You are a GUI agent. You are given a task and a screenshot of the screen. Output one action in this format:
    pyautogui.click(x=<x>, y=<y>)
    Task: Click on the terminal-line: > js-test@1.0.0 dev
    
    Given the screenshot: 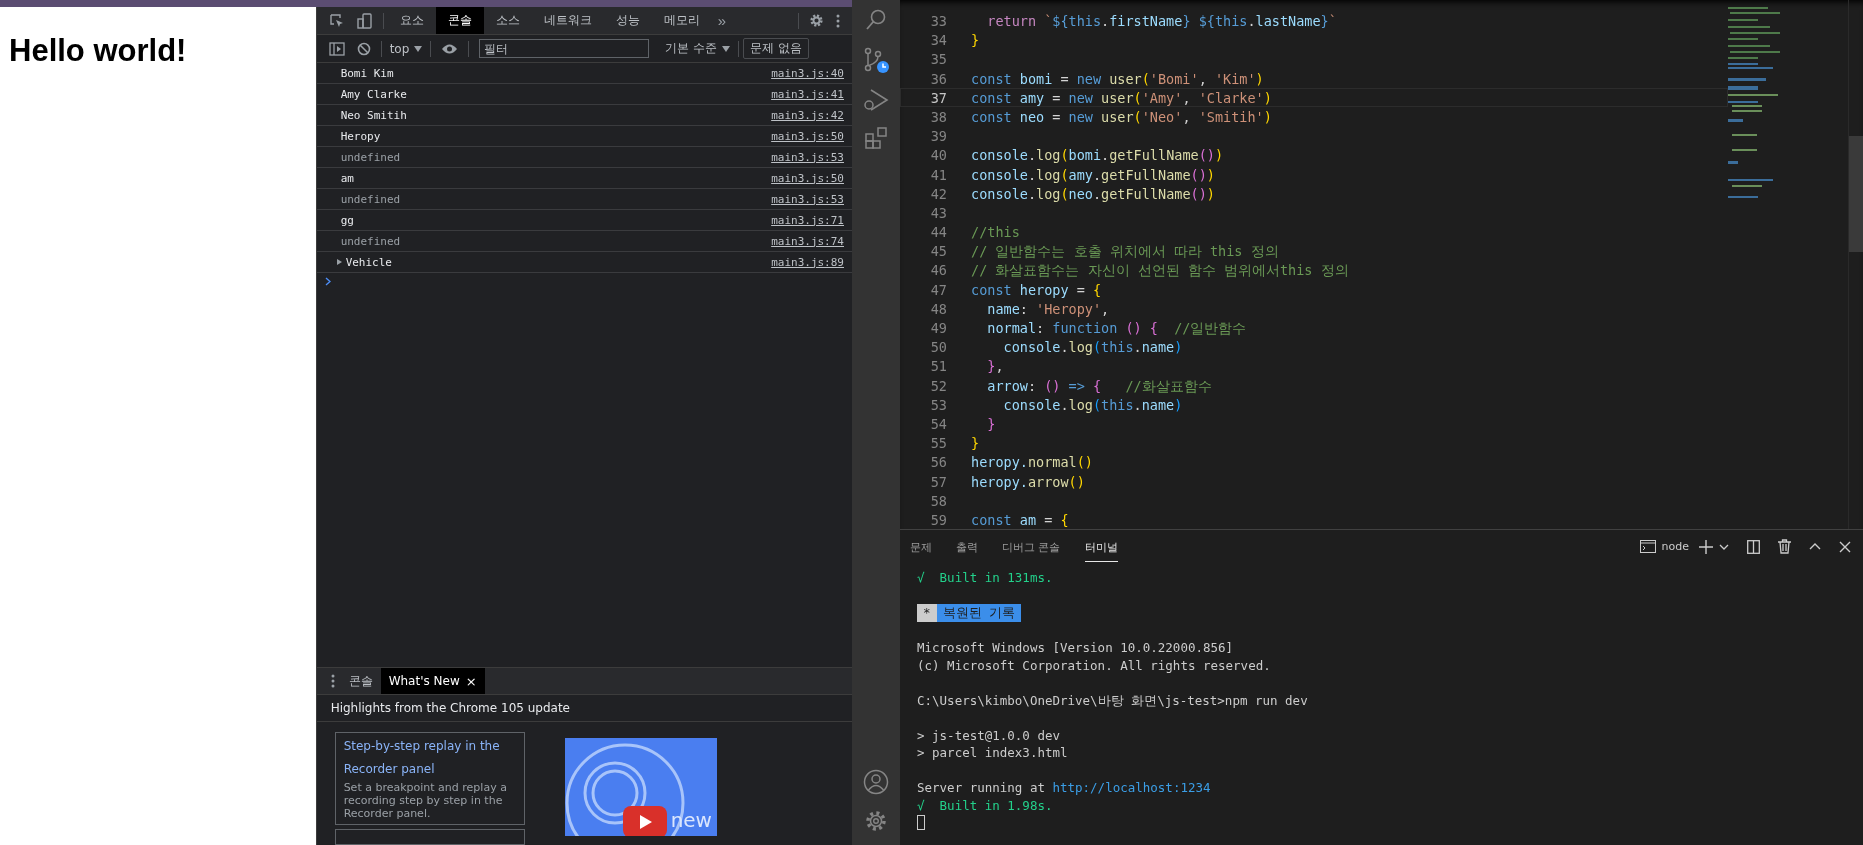 What is the action you would take?
    pyautogui.click(x=988, y=735)
    